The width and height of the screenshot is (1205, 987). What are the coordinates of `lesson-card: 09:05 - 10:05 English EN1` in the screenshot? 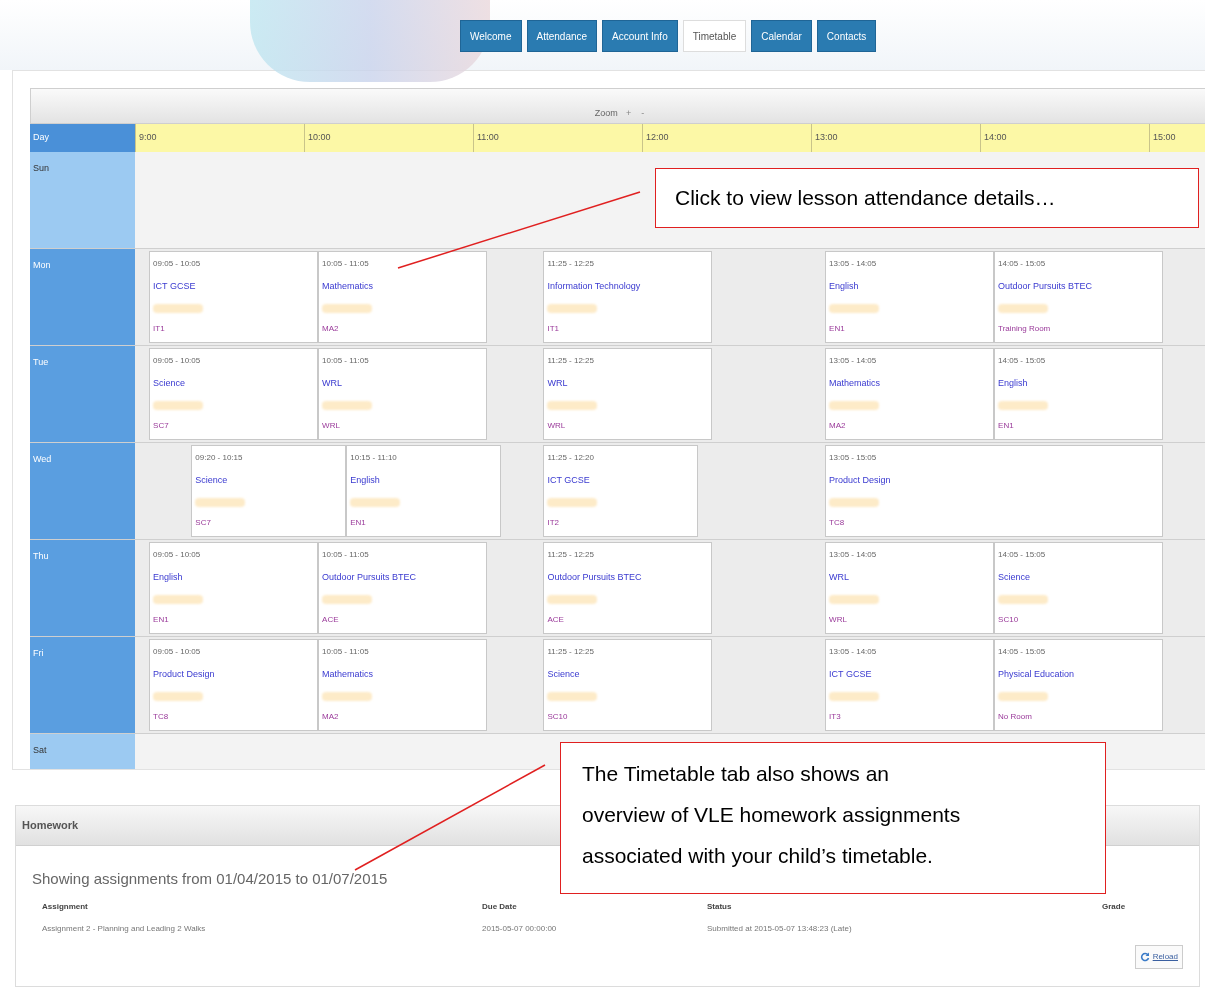 It's located at (234, 588).